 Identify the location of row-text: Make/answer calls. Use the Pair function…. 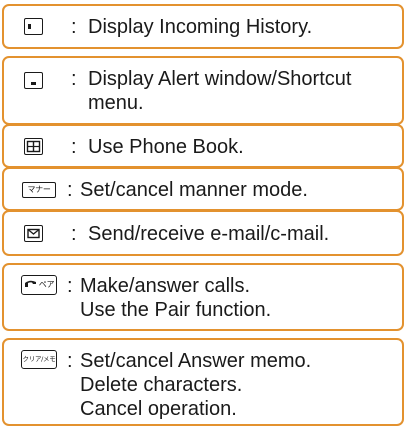
(175, 298).